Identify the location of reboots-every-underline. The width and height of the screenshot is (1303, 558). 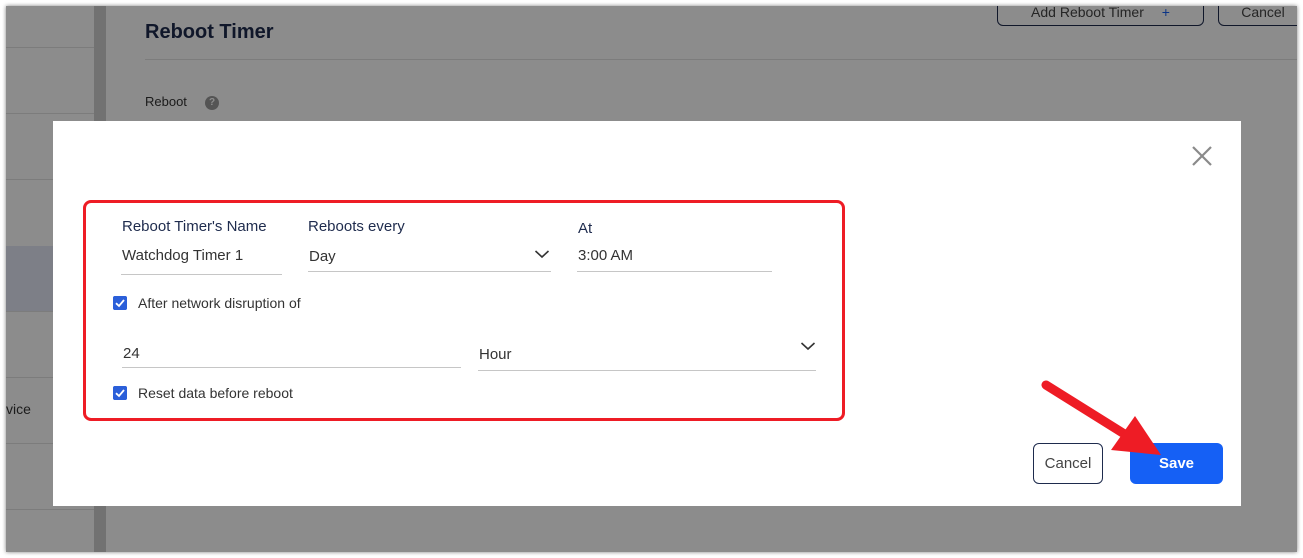
(429, 271).